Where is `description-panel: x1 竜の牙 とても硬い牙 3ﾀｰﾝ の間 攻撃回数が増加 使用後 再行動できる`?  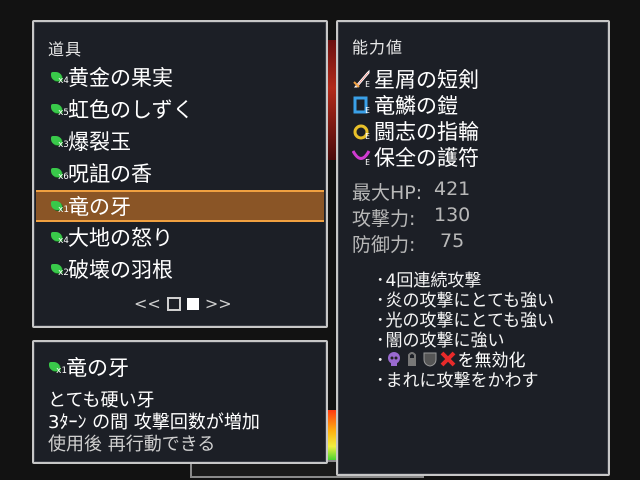 description-panel: x1 竜の牙 とても硬い牙 3ﾀｰﾝ の間 攻撃回数が増加 使用後 再行動できる is located at coordinates (180, 402).